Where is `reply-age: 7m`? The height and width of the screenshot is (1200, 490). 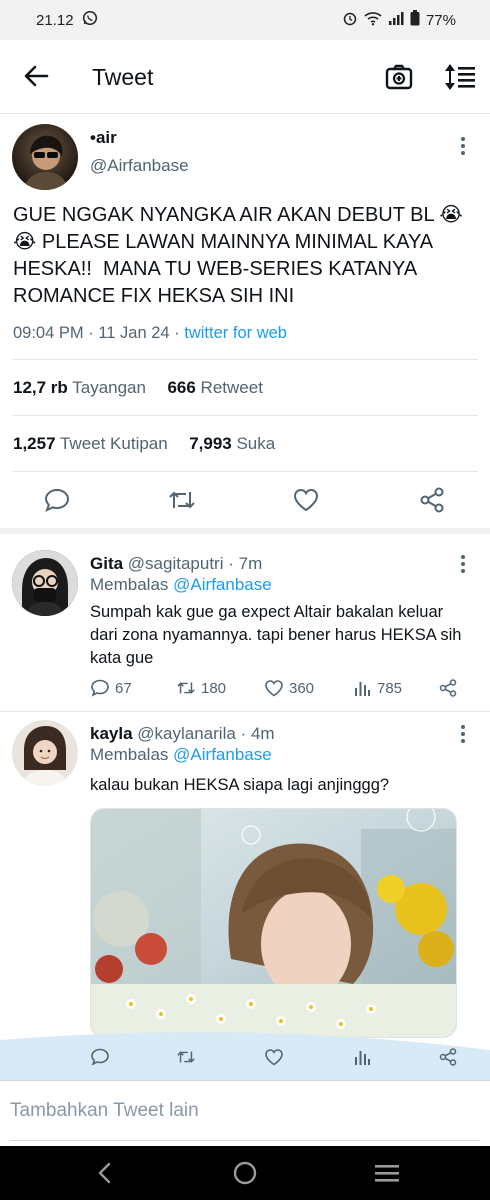
reply-age: 7m is located at coordinates (250, 563).